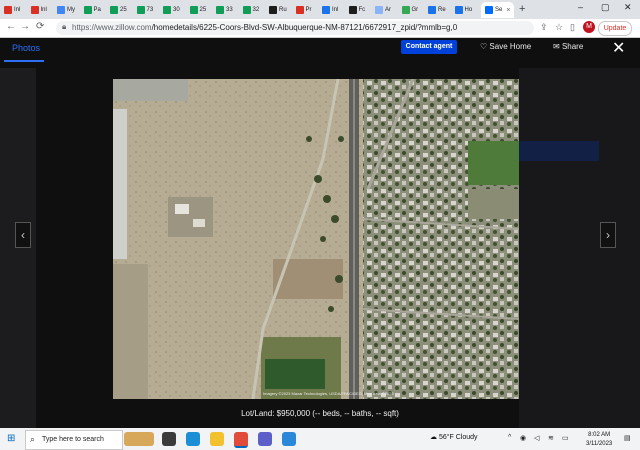 The width and height of the screenshot is (640, 450). Describe the element at coordinates (326, 10) in the screenshot. I see `globe-icon` at that location.